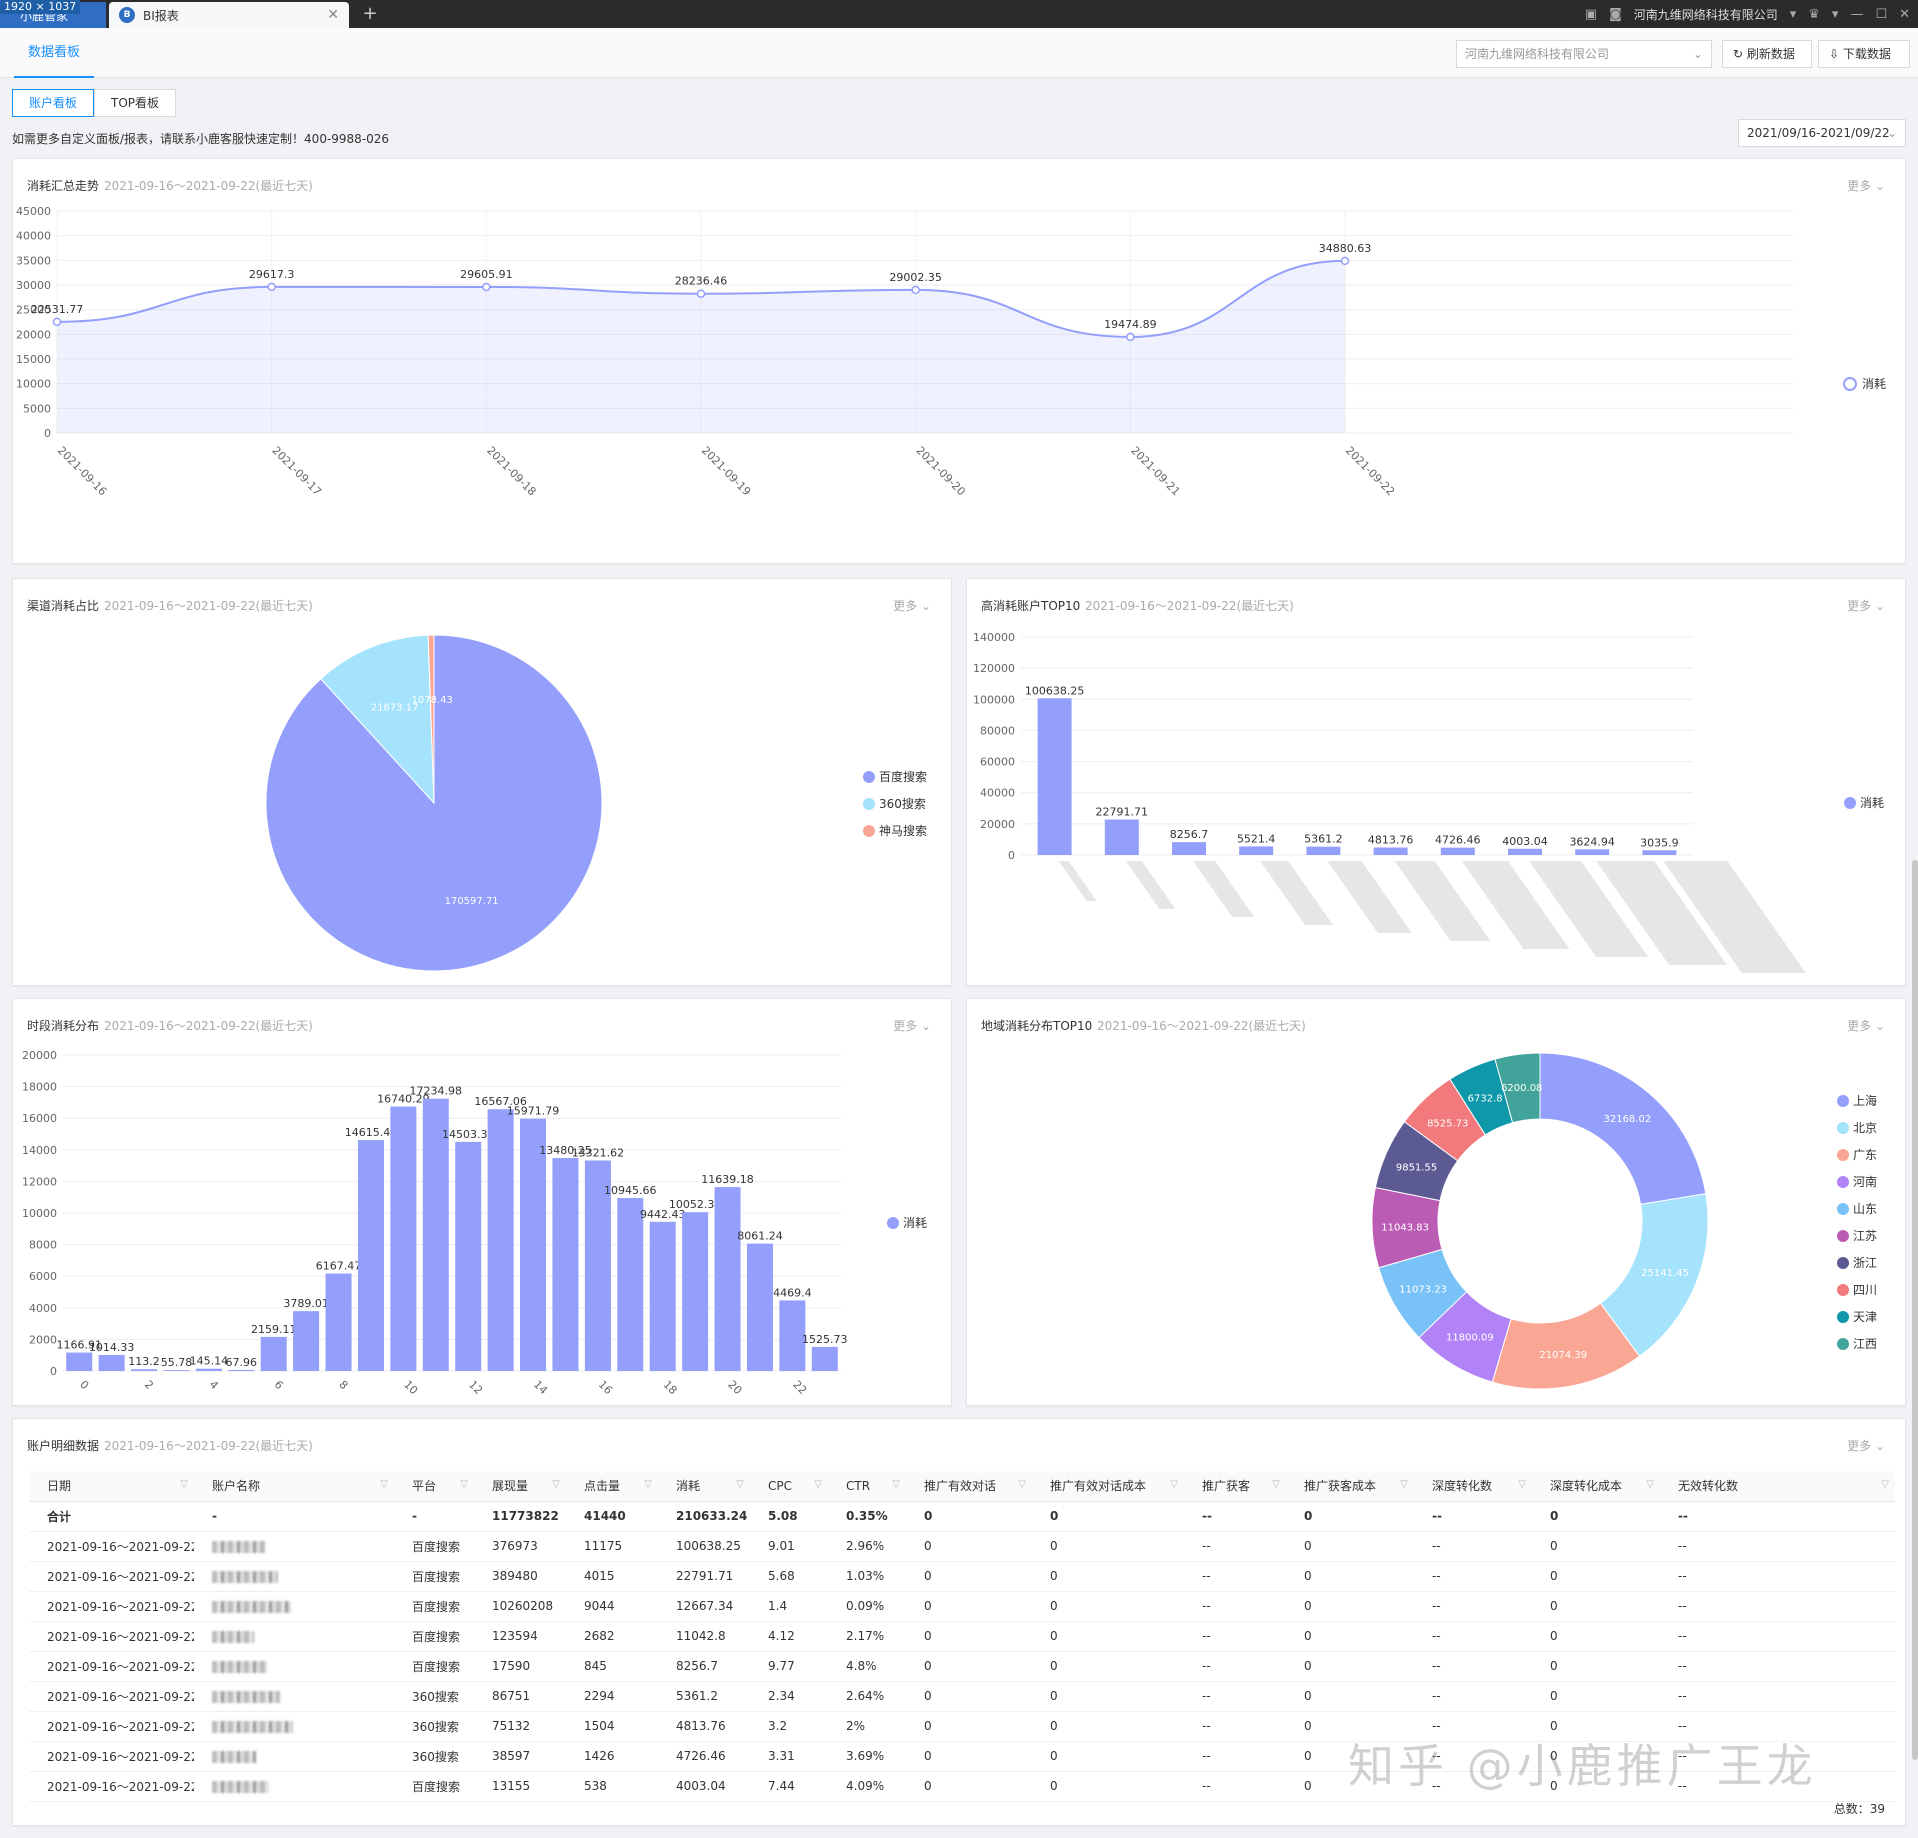  What do you see at coordinates (1370, 471) in the screenshot?
I see `x-tick-label: 2021-09-22` at bounding box center [1370, 471].